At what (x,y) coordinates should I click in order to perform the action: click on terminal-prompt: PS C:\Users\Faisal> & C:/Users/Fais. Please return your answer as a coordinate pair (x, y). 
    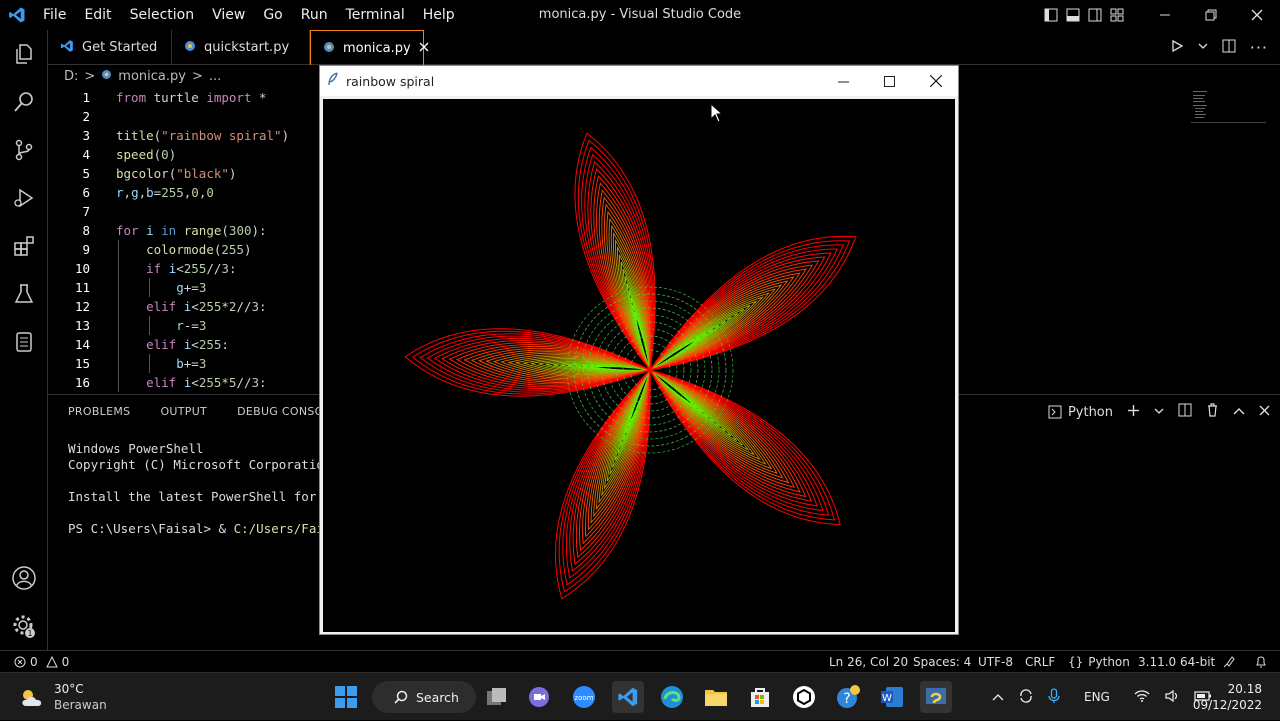
    Looking at the image, I should click on (199, 528).